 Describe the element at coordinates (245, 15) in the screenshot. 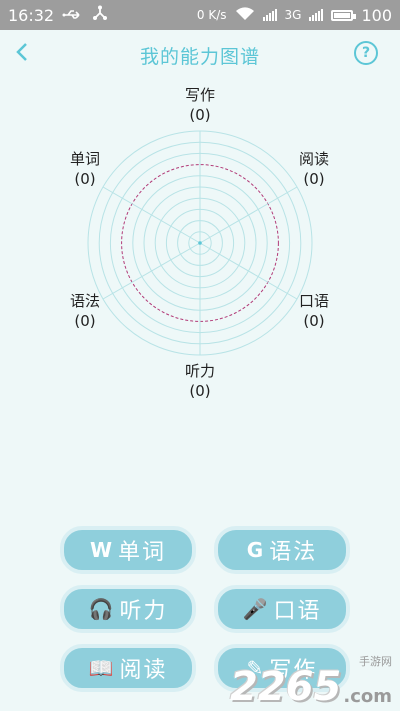

I see `wifi-icon` at that location.